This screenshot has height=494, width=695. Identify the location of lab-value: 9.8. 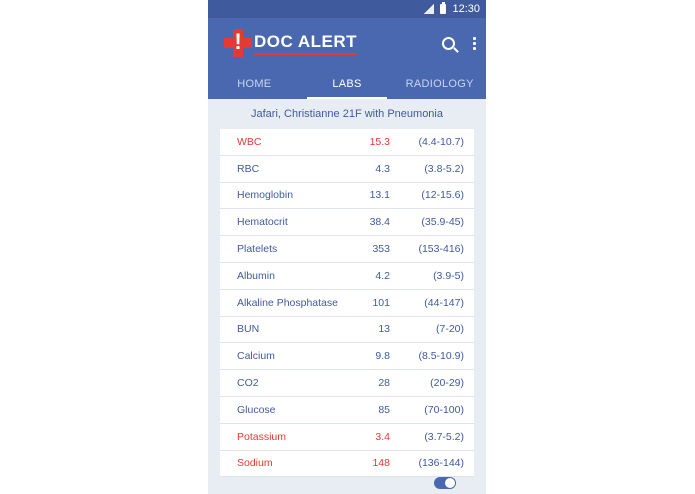
(382, 356).